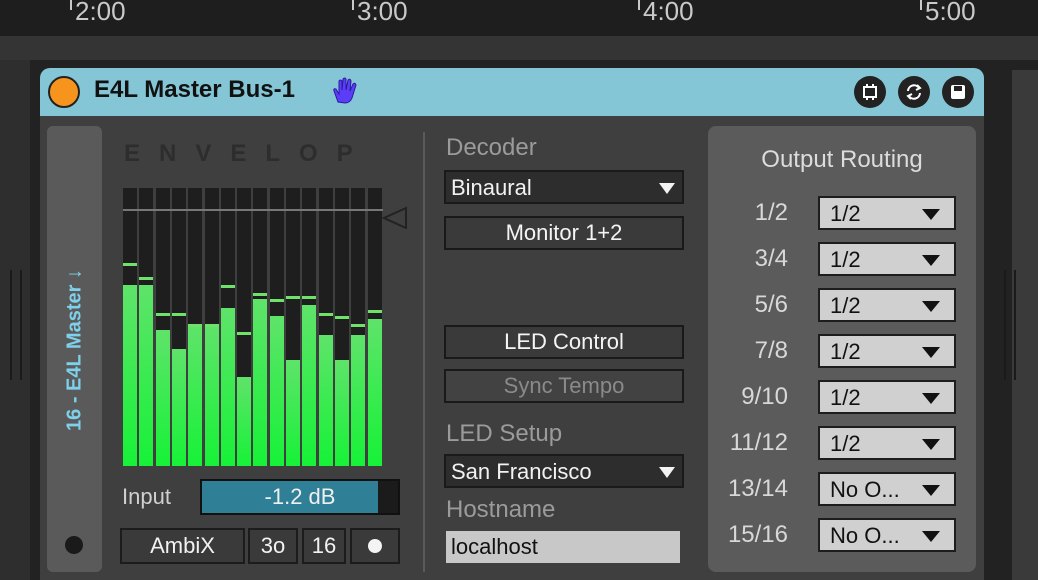 Image resolution: width=1038 pixels, height=580 pixels. Describe the element at coordinates (764, 396) in the screenshot. I see `routing-channel-label: 9/10` at that location.